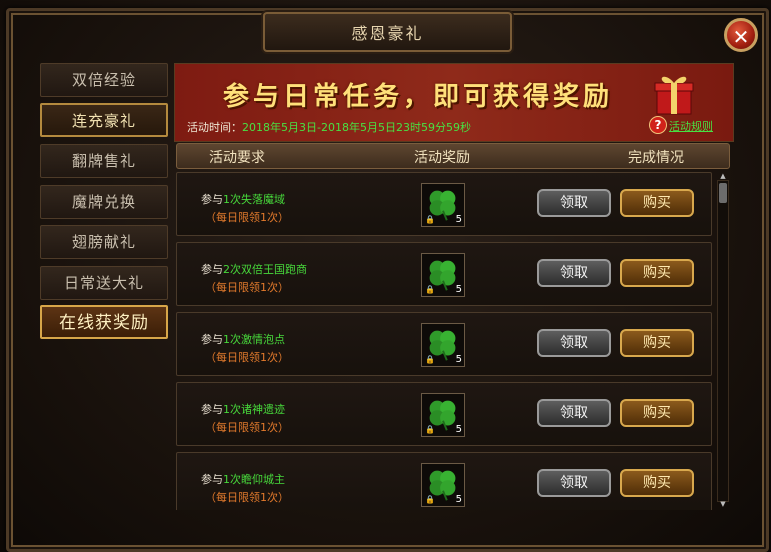 Image resolution: width=771 pixels, height=552 pixels. Describe the element at coordinates (104, 80) in the screenshot. I see `sidebar-item-double-exp: 双倍经验` at that location.